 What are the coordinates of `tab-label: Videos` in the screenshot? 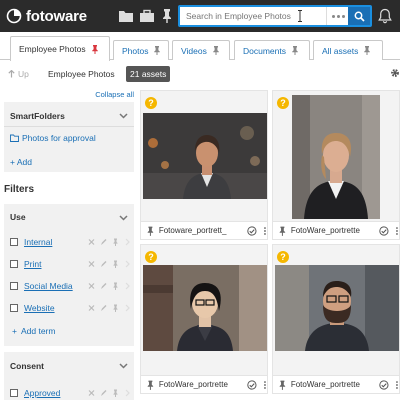 It's located at (194, 50).